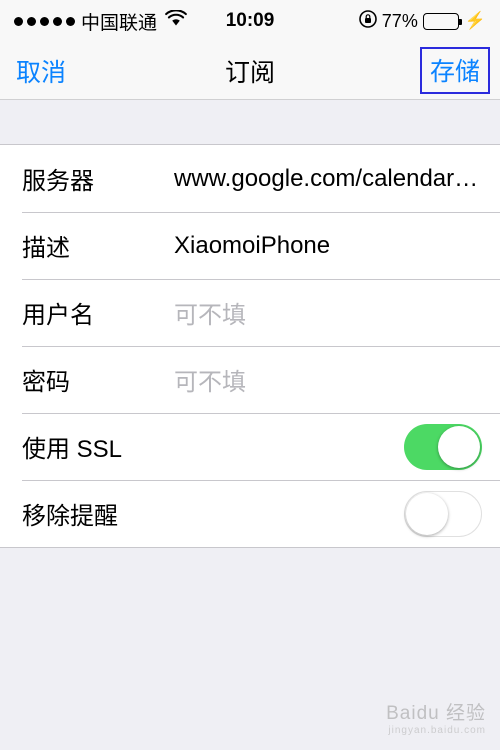 Image resolution: width=500 pixels, height=750 pixels. What do you see at coordinates (250, 379) in the screenshot?
I see `form-row-password: 密码 可不填` at bounding box center [250, 379].